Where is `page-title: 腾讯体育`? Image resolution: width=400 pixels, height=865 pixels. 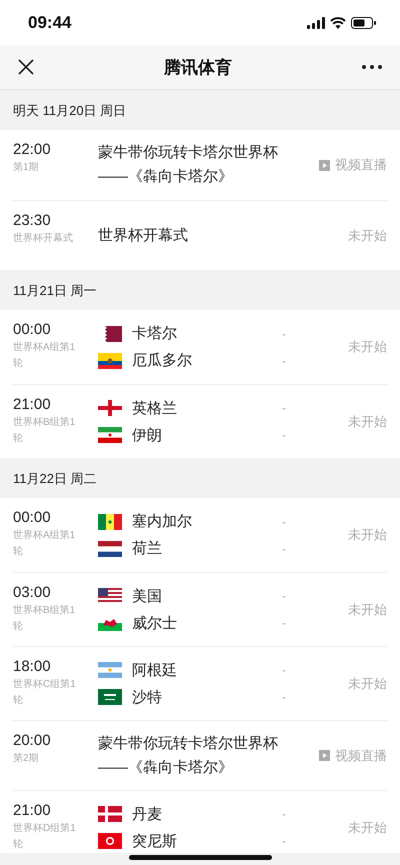
page-title: 腾讯体育 is located at coordinates (198, 67).